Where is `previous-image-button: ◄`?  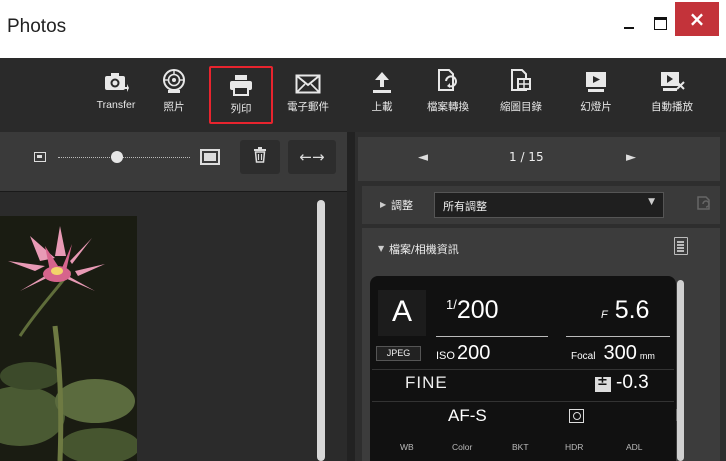 previous-image-button: ◄ is located at coordinates (423, 157).